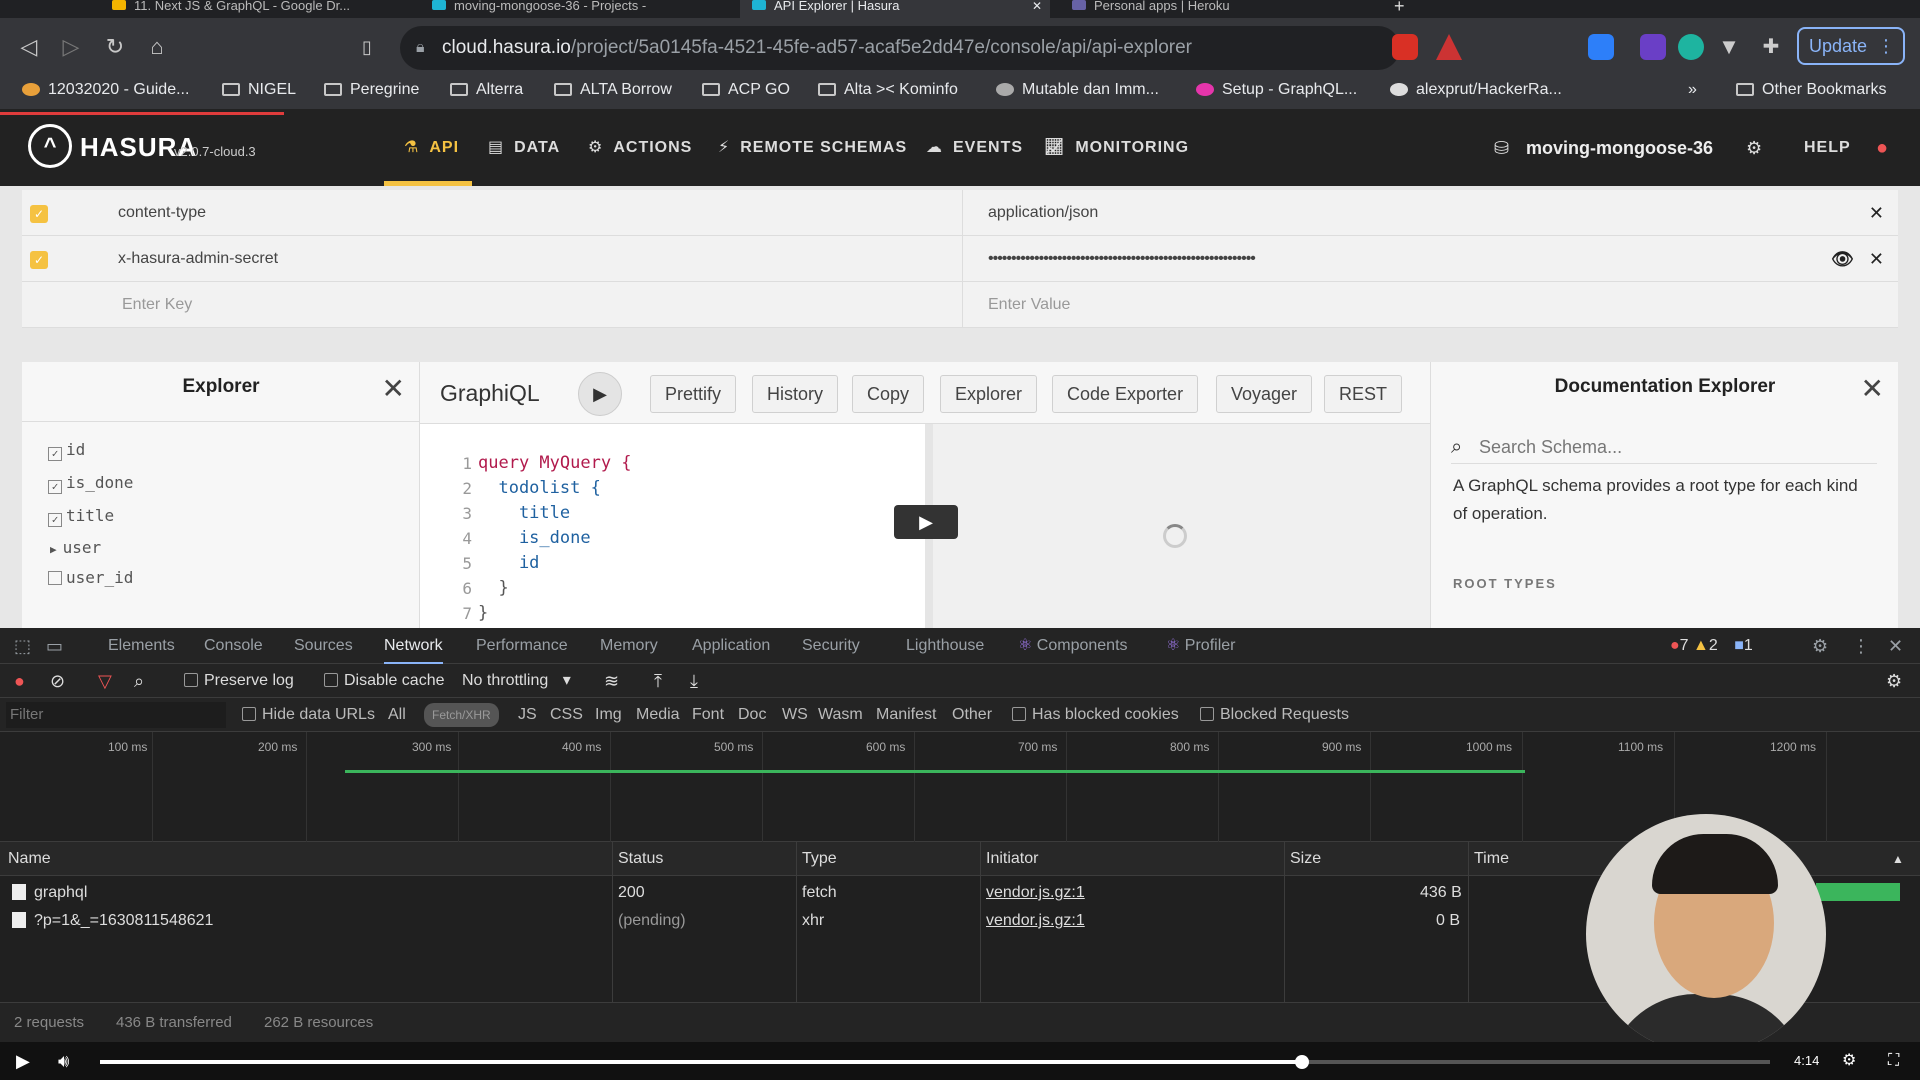 The width and height of the screenshot is (1920, 1080). I want to click on tab-memory: Memory, so click(629, 646).